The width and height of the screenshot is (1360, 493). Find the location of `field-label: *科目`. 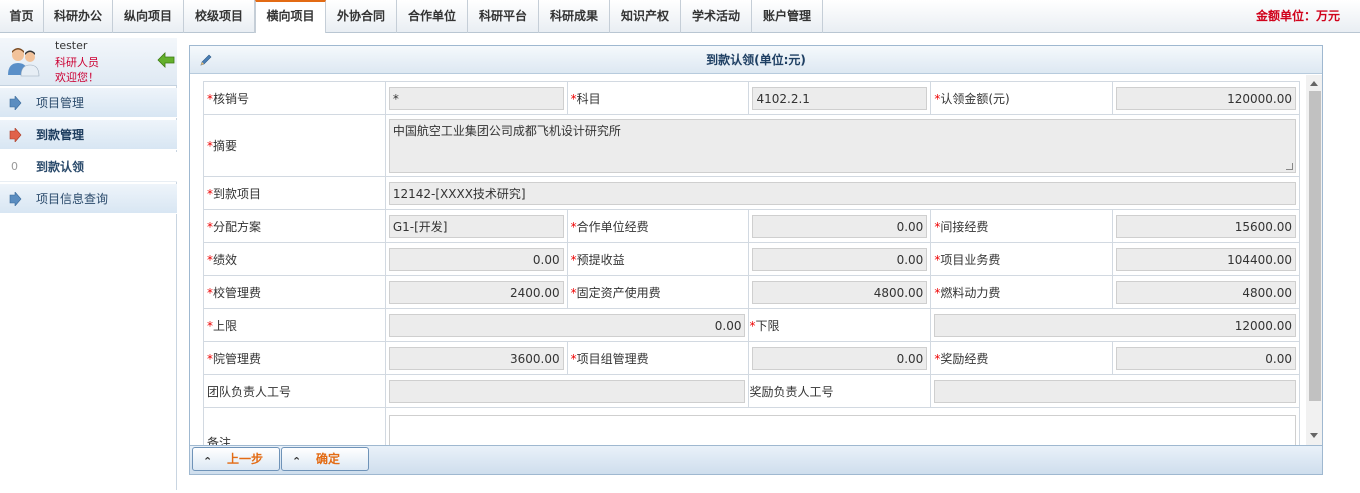

field-label: *科目 is located at coordinates (658, 98).